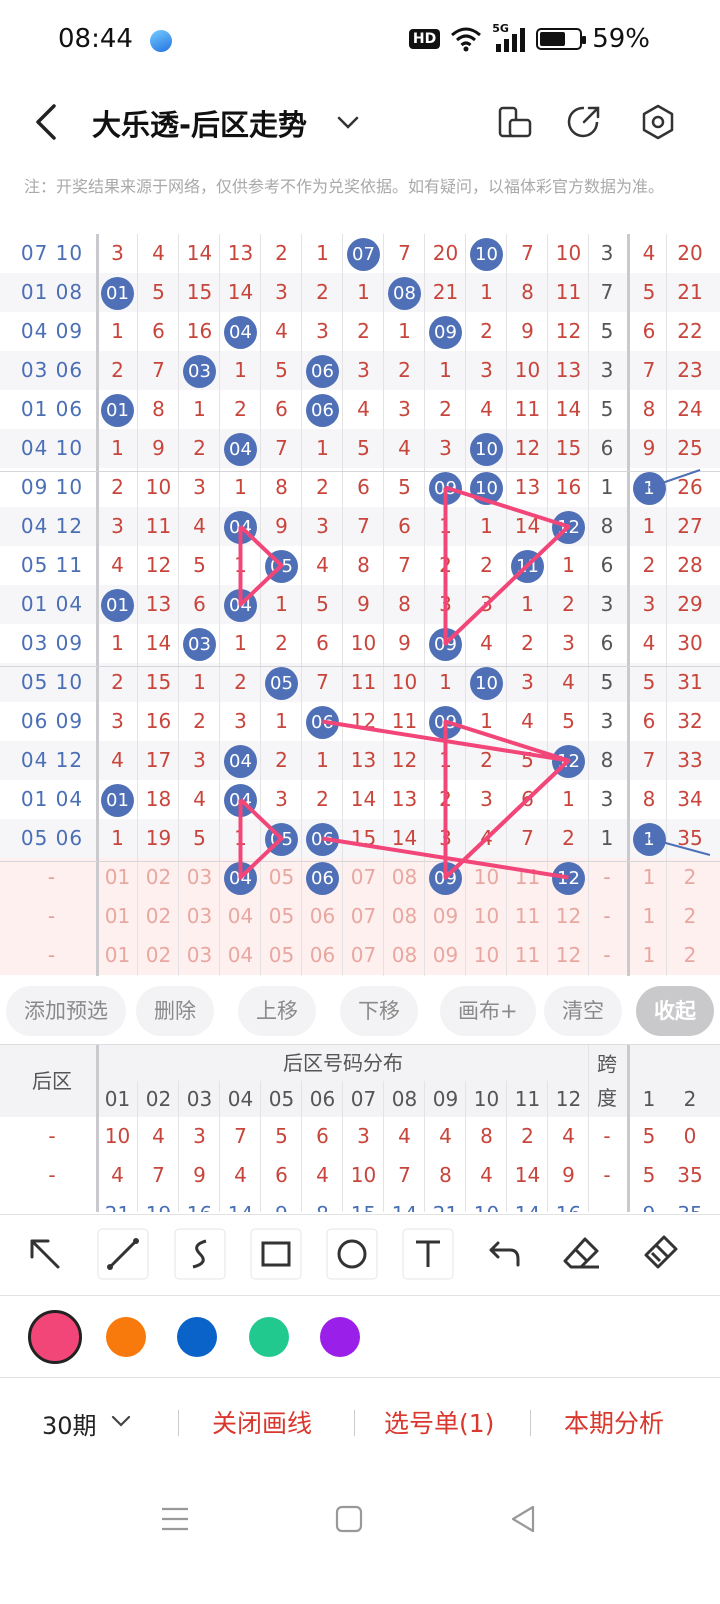 Image resolution: width=720 pixels, height=1604 pixels. I want to click on drawing-tools, so click(360, 1255).